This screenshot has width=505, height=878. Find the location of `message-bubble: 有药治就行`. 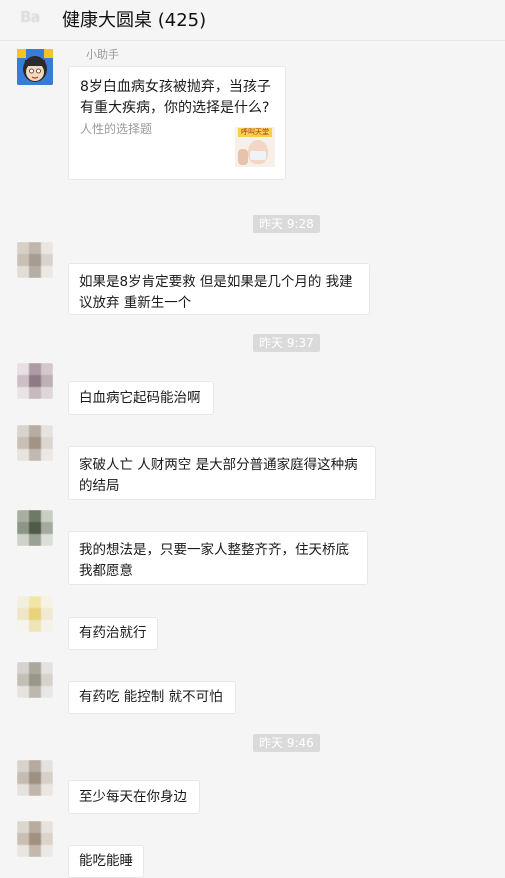

message-bubble: 有药治就行 is located at coordinates (113, 633).